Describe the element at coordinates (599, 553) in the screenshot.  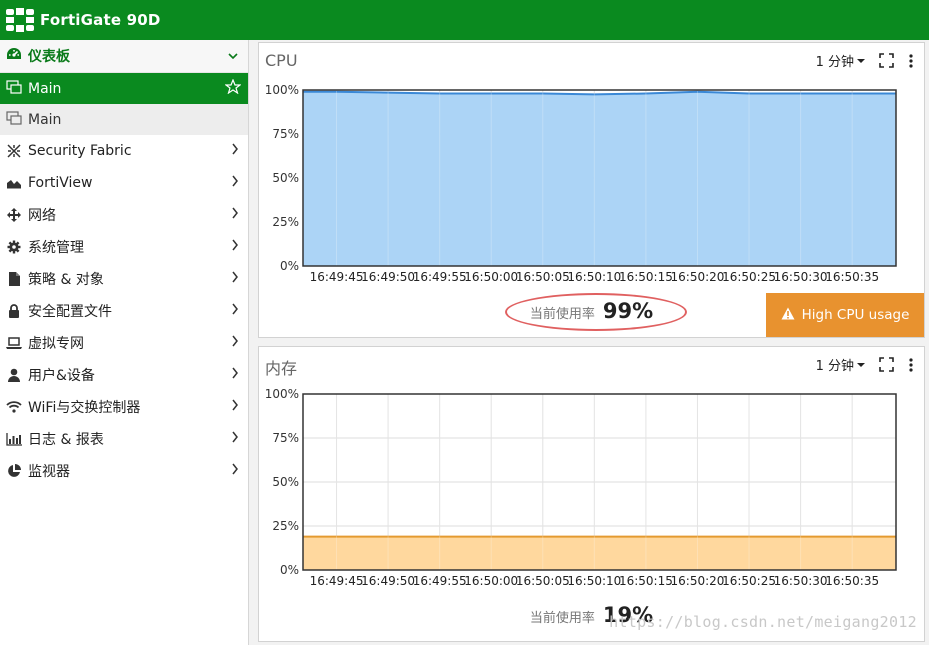
I see `series-area` at that location.